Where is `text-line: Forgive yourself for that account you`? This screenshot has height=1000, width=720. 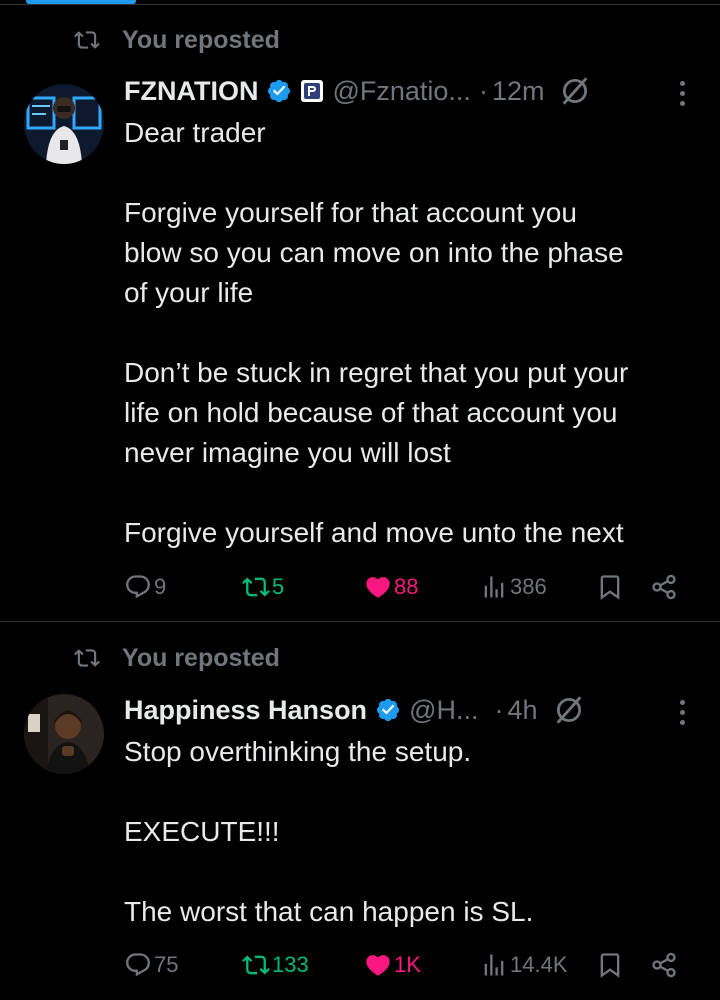 text-line: Forgive yourself for that account you is located at coordinates (350, 212).